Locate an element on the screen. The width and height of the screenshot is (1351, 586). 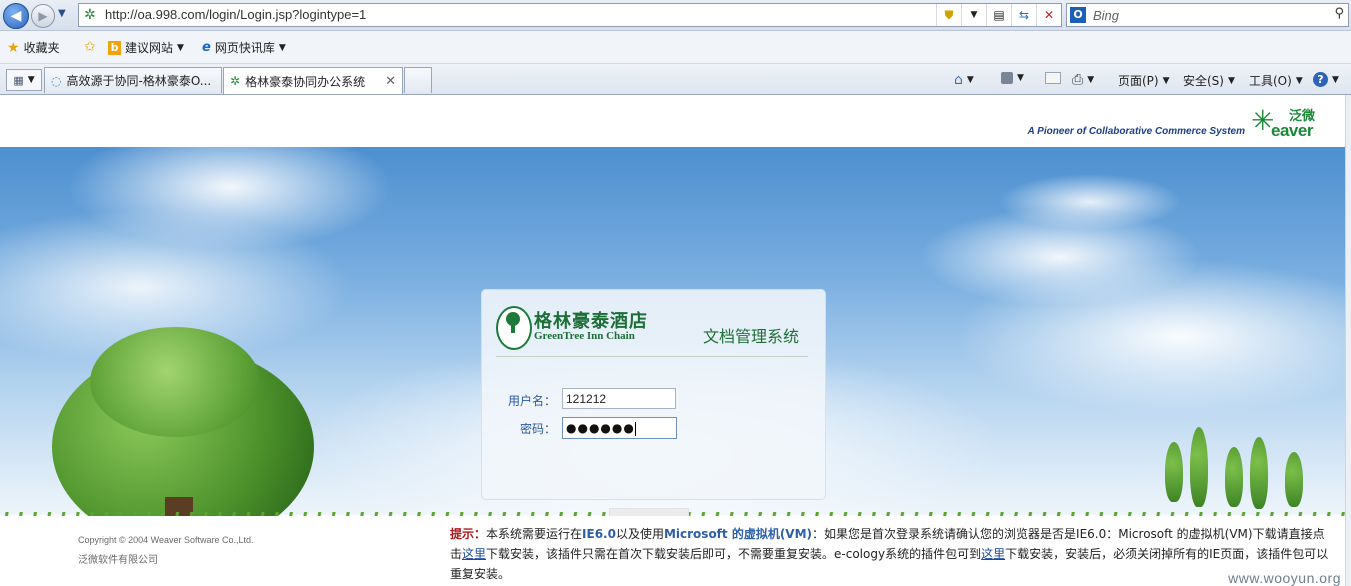
mail-icon is located at coordinates (1053, 78).